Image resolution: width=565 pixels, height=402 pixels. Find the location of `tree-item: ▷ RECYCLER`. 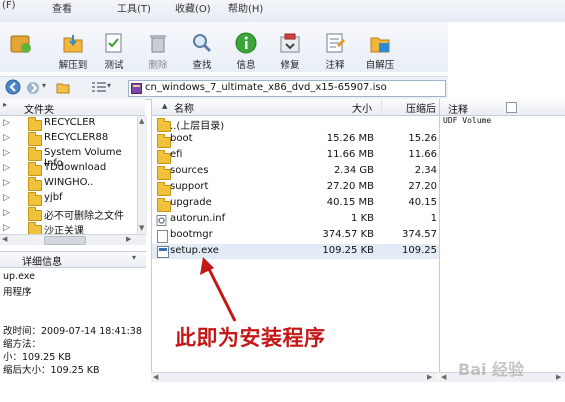

tree-item: ▷ RECYCLER is located at coordinates (68, 123).